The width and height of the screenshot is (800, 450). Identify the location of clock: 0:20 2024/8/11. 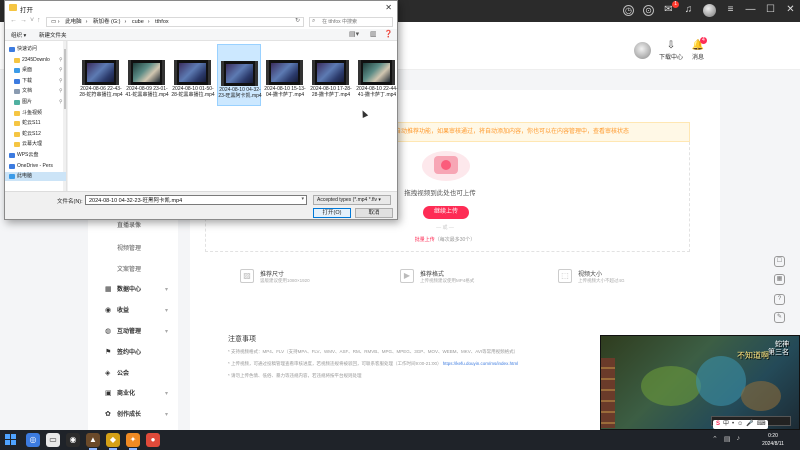
(773, 440).